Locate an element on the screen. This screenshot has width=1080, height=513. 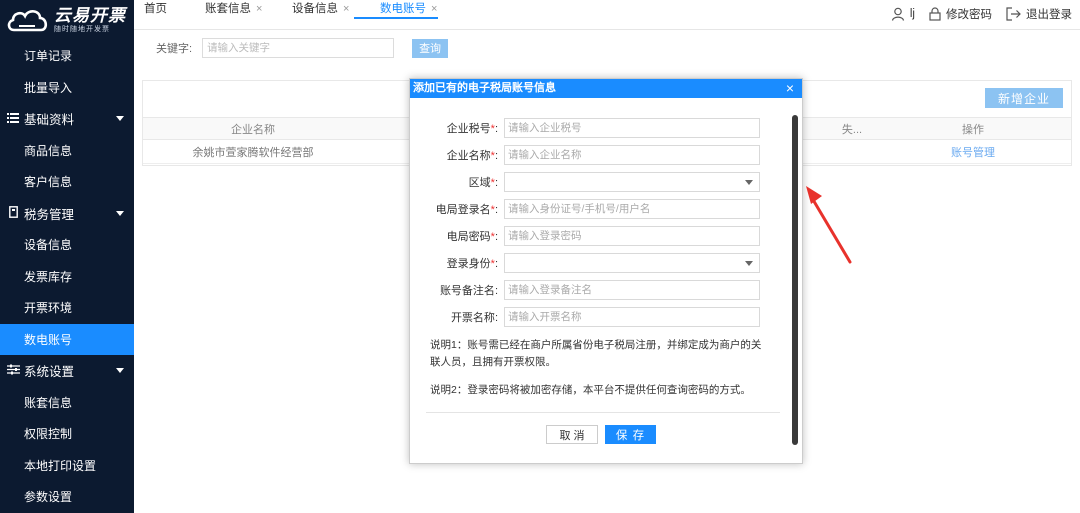
sidebar-group-label: 基础资料 is located at coordinates (49, 120).